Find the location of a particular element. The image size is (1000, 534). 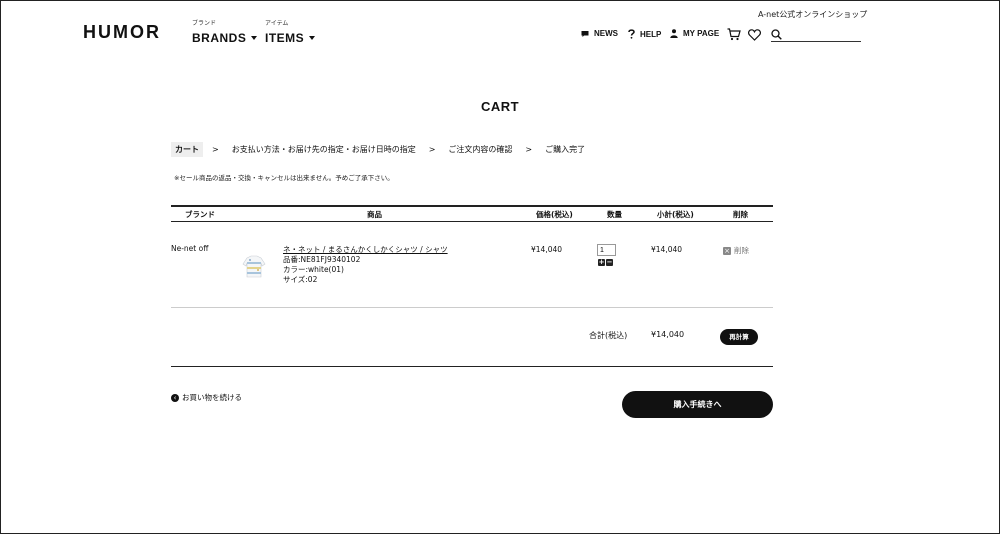

plus-icon: + is located at coordinates (601, 262).